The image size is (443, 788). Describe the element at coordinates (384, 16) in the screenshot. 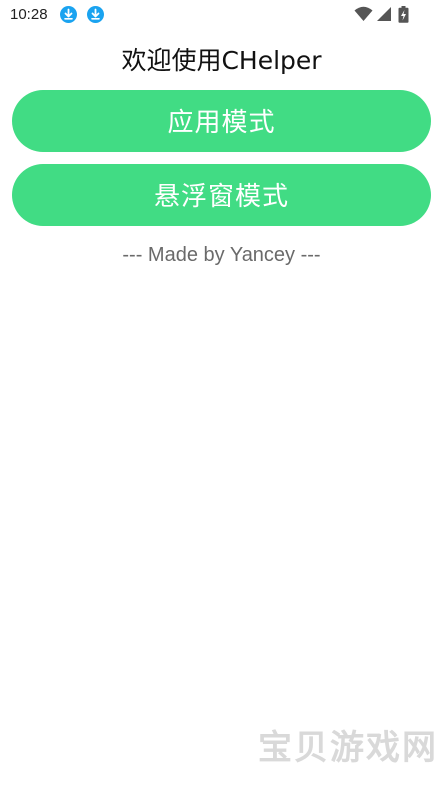

I see `signal-icon` at that location.